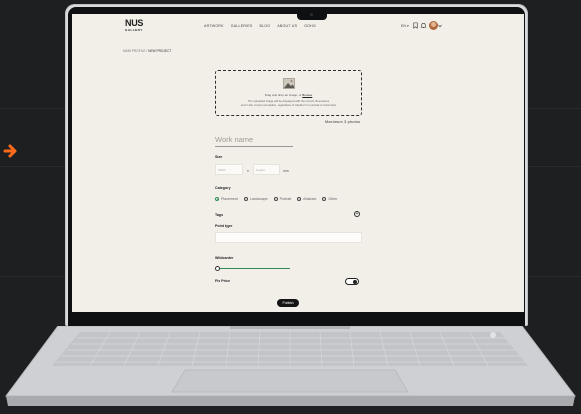 This screenshot has height=414, width=581. I want to click on height-input: Height, so click(266, 169).